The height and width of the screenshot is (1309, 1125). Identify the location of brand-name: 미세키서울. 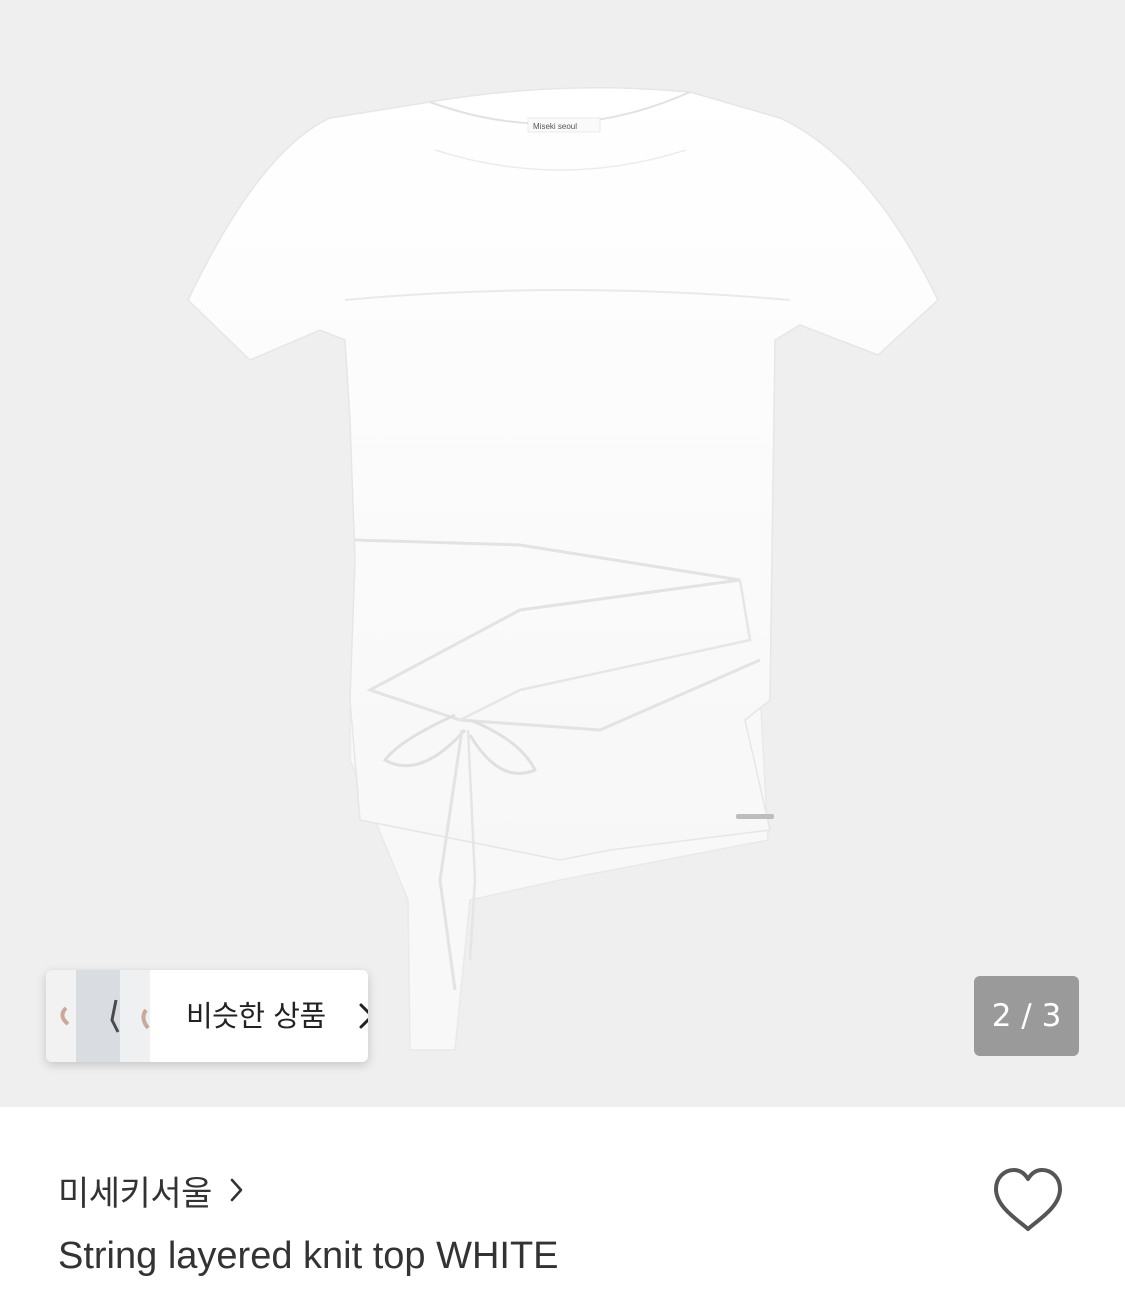
(135, 1193).